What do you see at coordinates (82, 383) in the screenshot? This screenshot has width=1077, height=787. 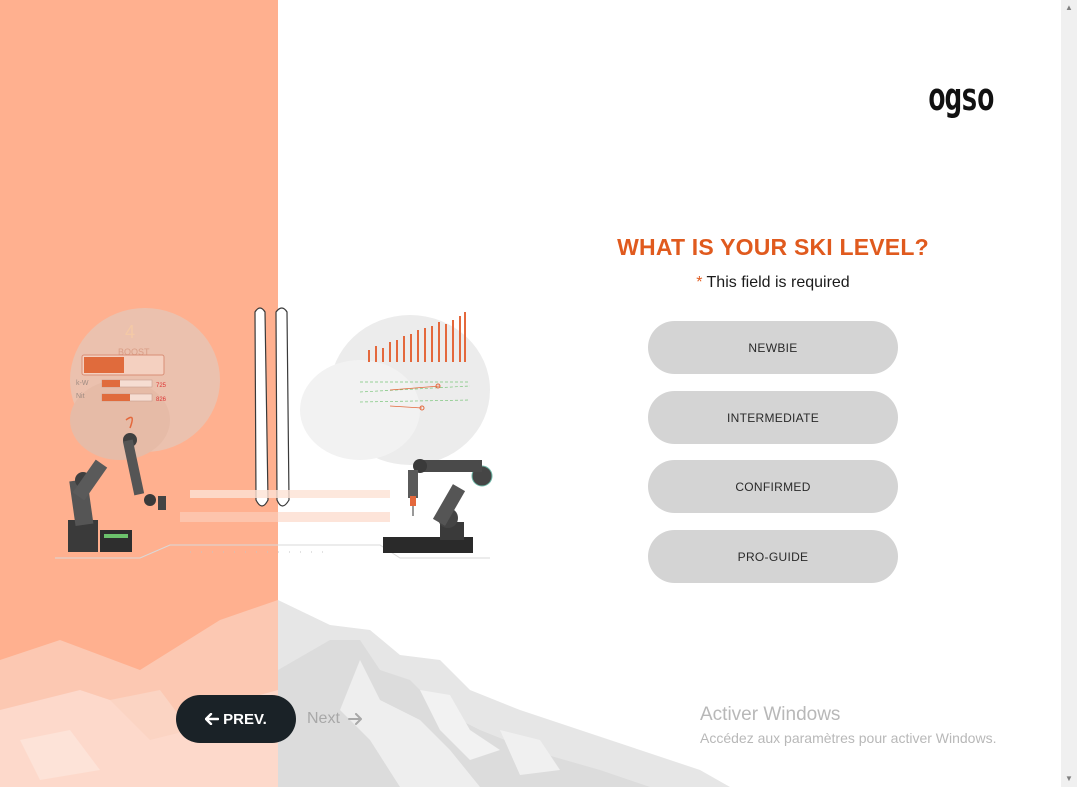 I see `row1-label: k-W` at bounding box center [82, 383].